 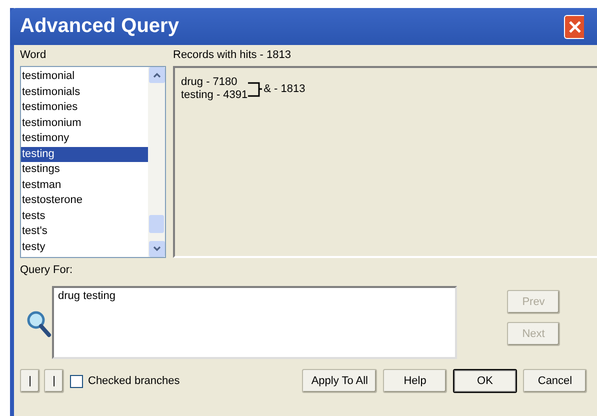 What do you see at coordinates (156, 224) in the screenshot?
I see `scroll-thumb` at bounding box center [156, 224].